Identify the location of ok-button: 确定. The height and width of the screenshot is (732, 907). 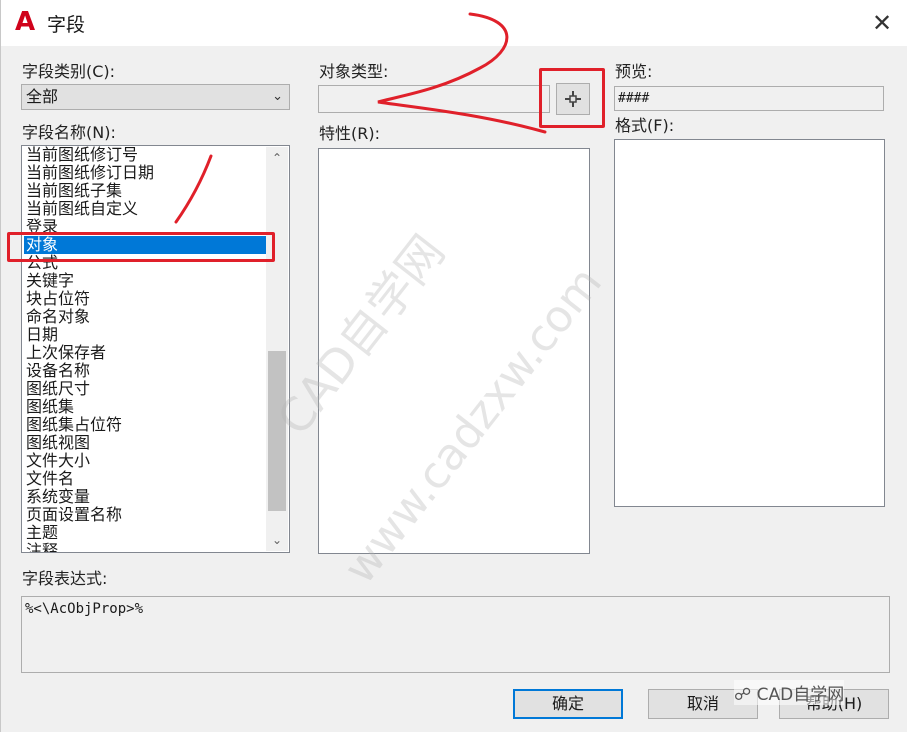
(568, 704).